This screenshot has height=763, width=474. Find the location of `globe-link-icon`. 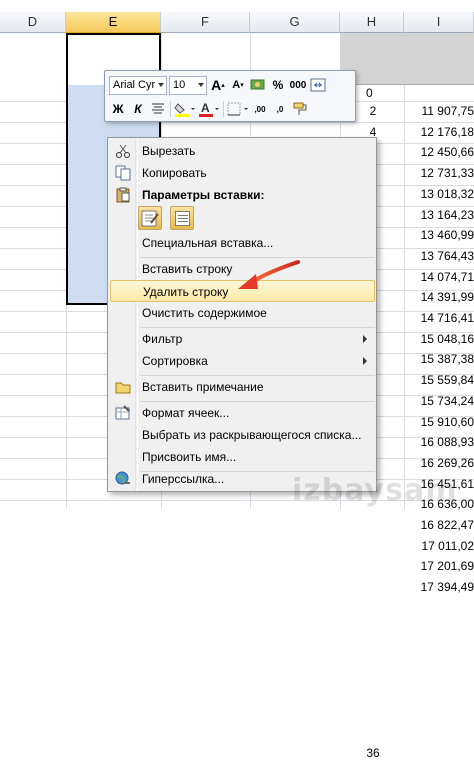

globe-link-icon is located at coordinates (123, 479).